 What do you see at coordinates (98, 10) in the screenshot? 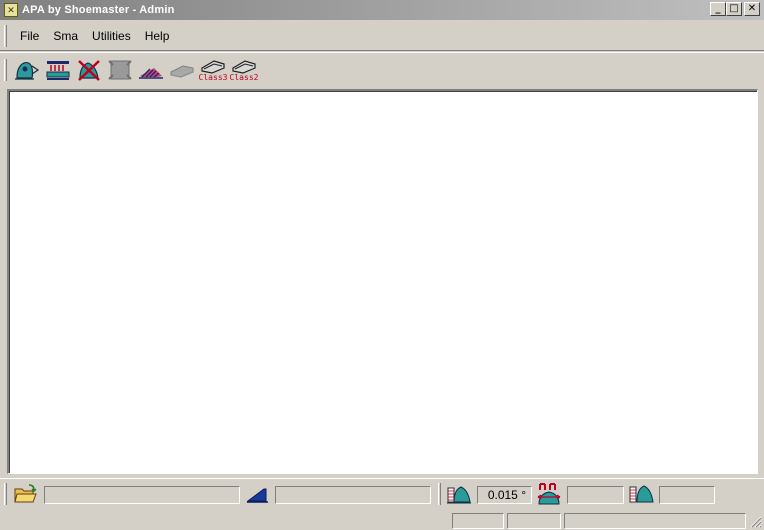
I see `window-title: APA by Shoemaster - Admin` at bounding box center [98, 10].